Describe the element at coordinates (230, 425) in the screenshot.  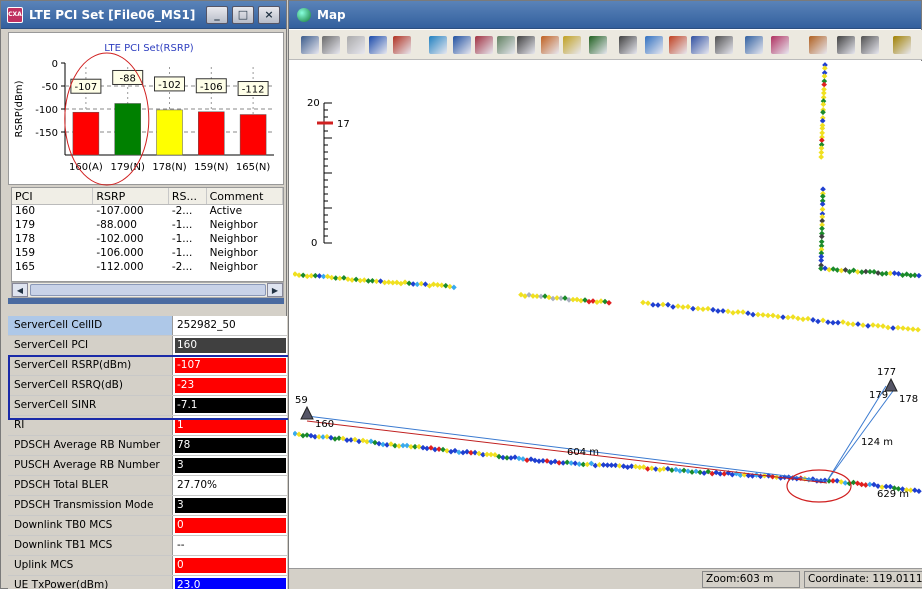
I see `param-value: 1` at that location.